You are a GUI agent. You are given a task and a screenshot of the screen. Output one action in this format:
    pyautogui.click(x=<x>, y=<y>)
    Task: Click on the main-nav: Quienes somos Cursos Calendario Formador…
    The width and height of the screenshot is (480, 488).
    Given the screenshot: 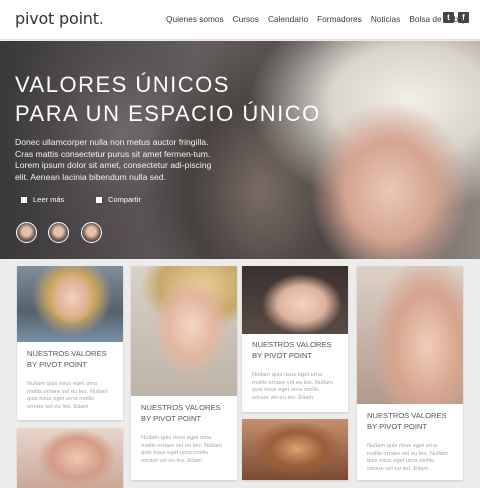 What is the action you would take?
    pyautogui.click(x=322, y=19)
    